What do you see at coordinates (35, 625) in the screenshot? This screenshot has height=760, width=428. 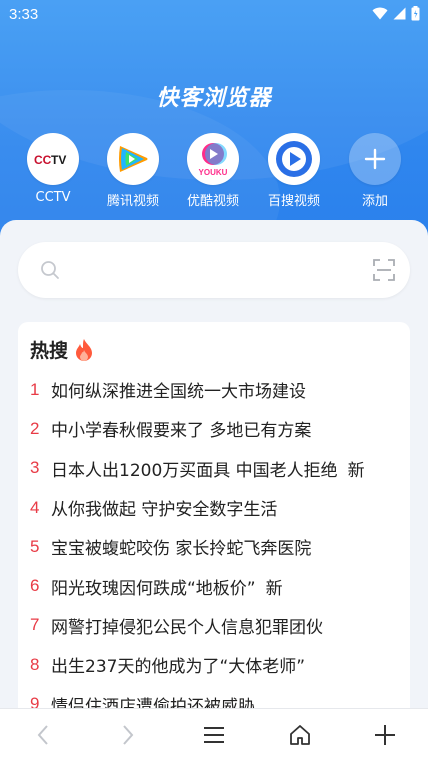 I see `hot-search-rank: 7` at bounding box center [35, 625].